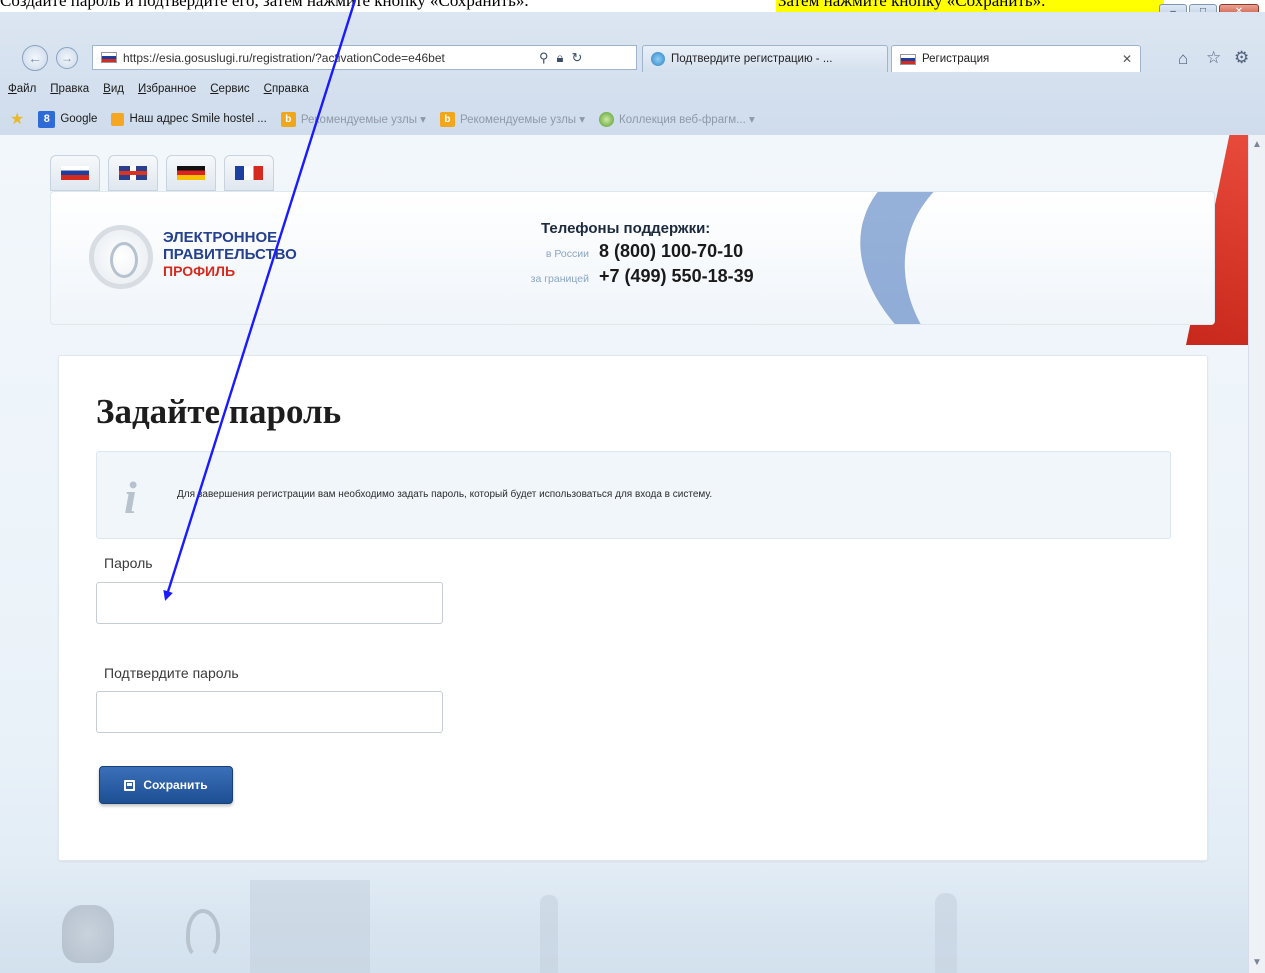  What do you see at coordinates (220, 237) in the screenshot?
I see `logo-line-1: ЭЛЕКТРОННОЕ` at bounding box center [220, 237].